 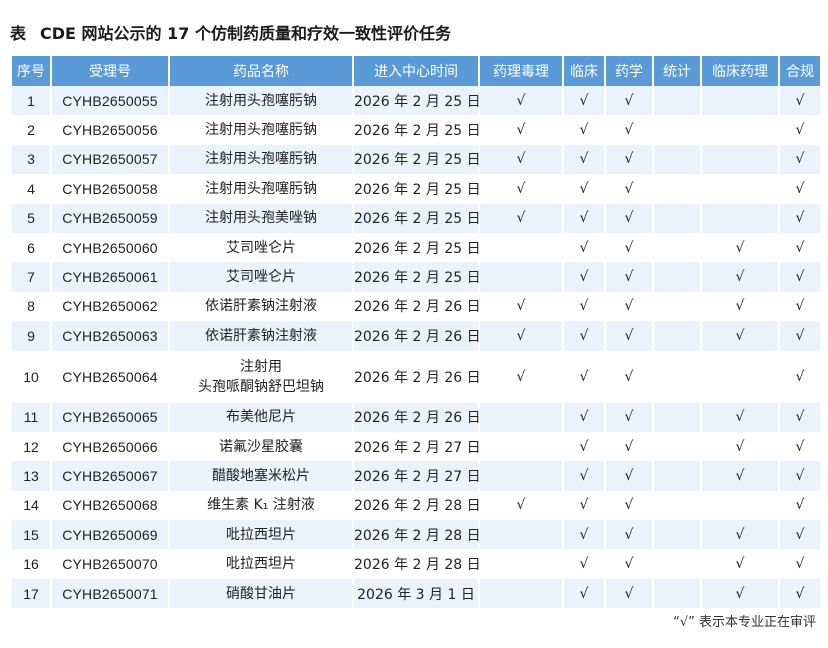 I want to click on cell-date: 2026 年 2 月 27 日, so click(x=417, y=446).